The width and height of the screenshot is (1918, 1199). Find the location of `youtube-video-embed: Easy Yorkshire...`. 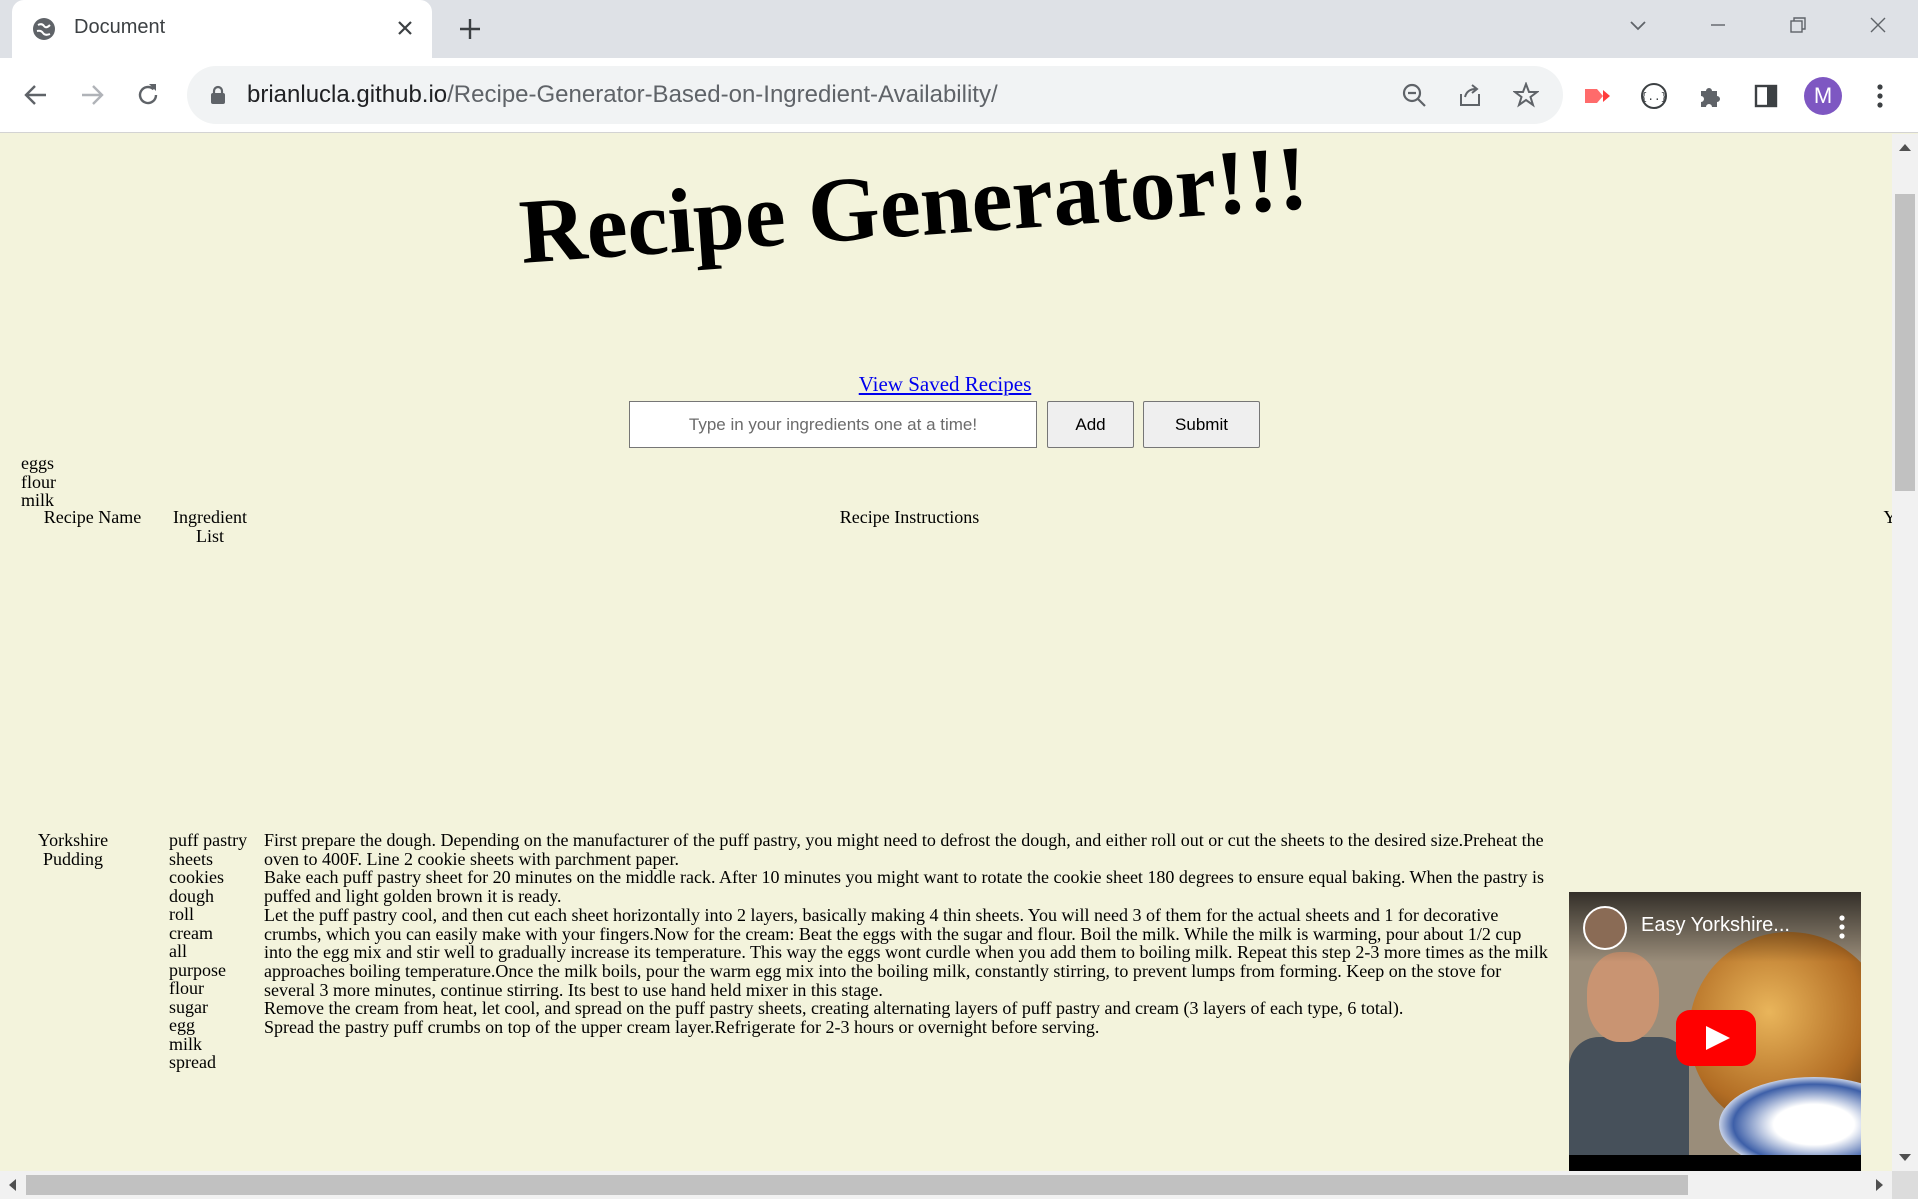

youtube-video-embed: Easy Yorkshire... is located at coordinates (1715, 1031).